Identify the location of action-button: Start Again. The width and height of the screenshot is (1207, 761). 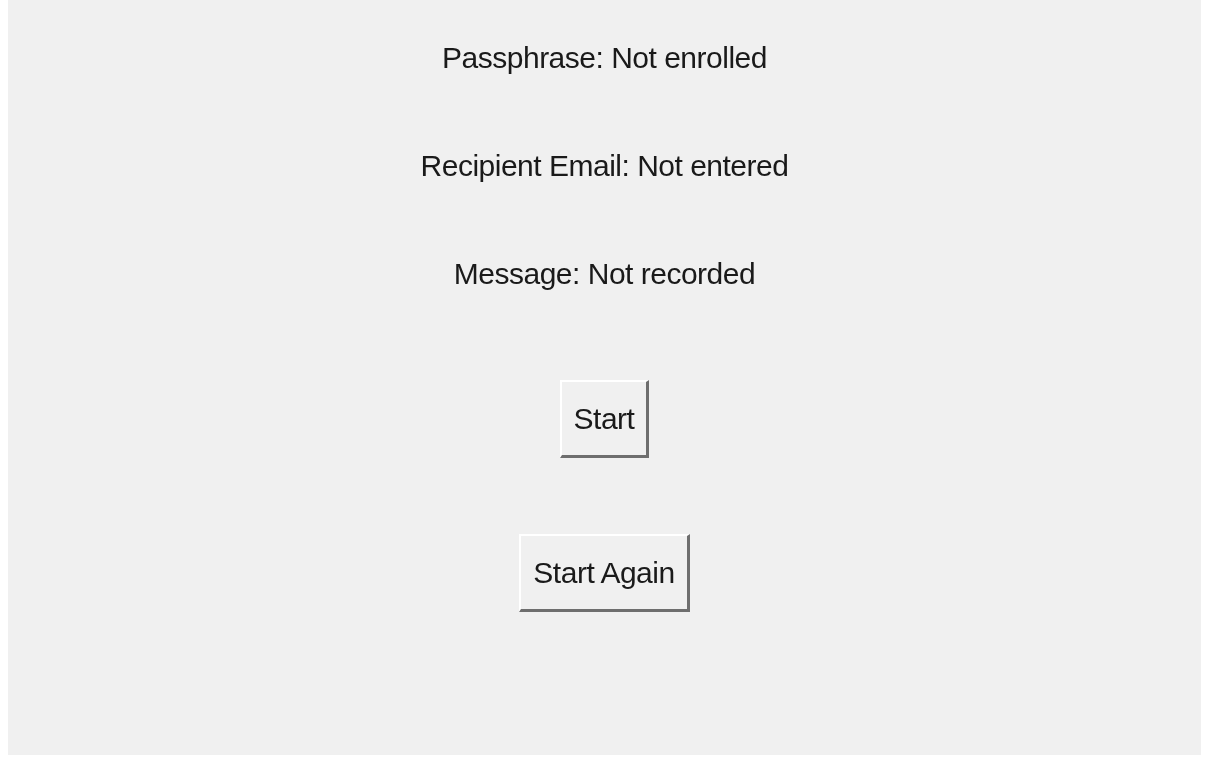
(604, 573).